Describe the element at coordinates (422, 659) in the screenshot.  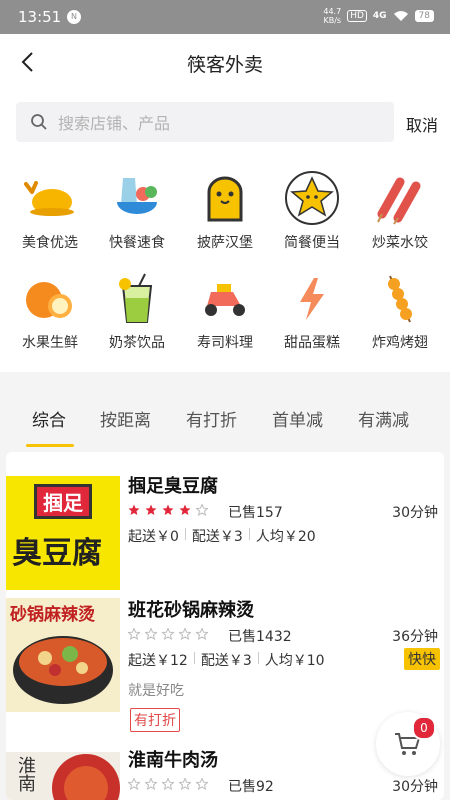
I see `fast-badge: 快快` at that location.